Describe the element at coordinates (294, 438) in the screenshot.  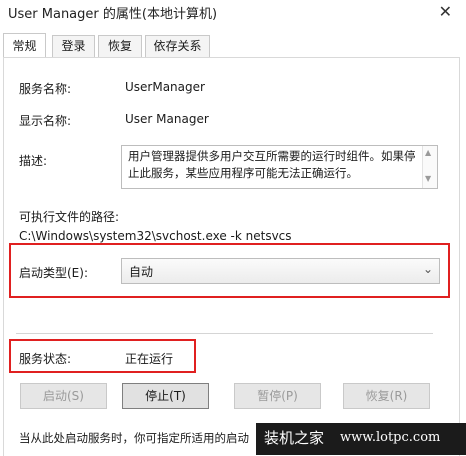
I see `watermark-text: 装机之家` at that location.